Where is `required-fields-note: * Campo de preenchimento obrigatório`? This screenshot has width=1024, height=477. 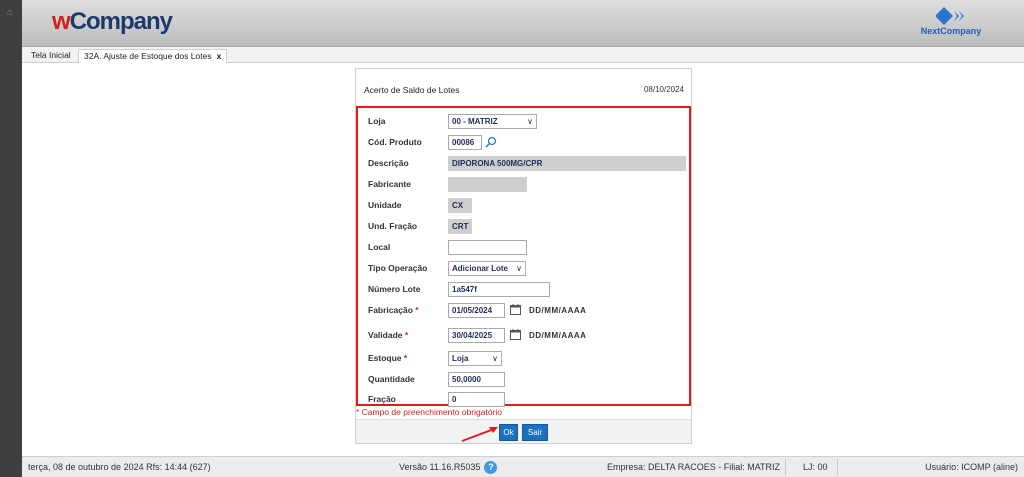
required-fields-note: * Campo de preenchimento obrigatório is located at coordinates (429, 412).